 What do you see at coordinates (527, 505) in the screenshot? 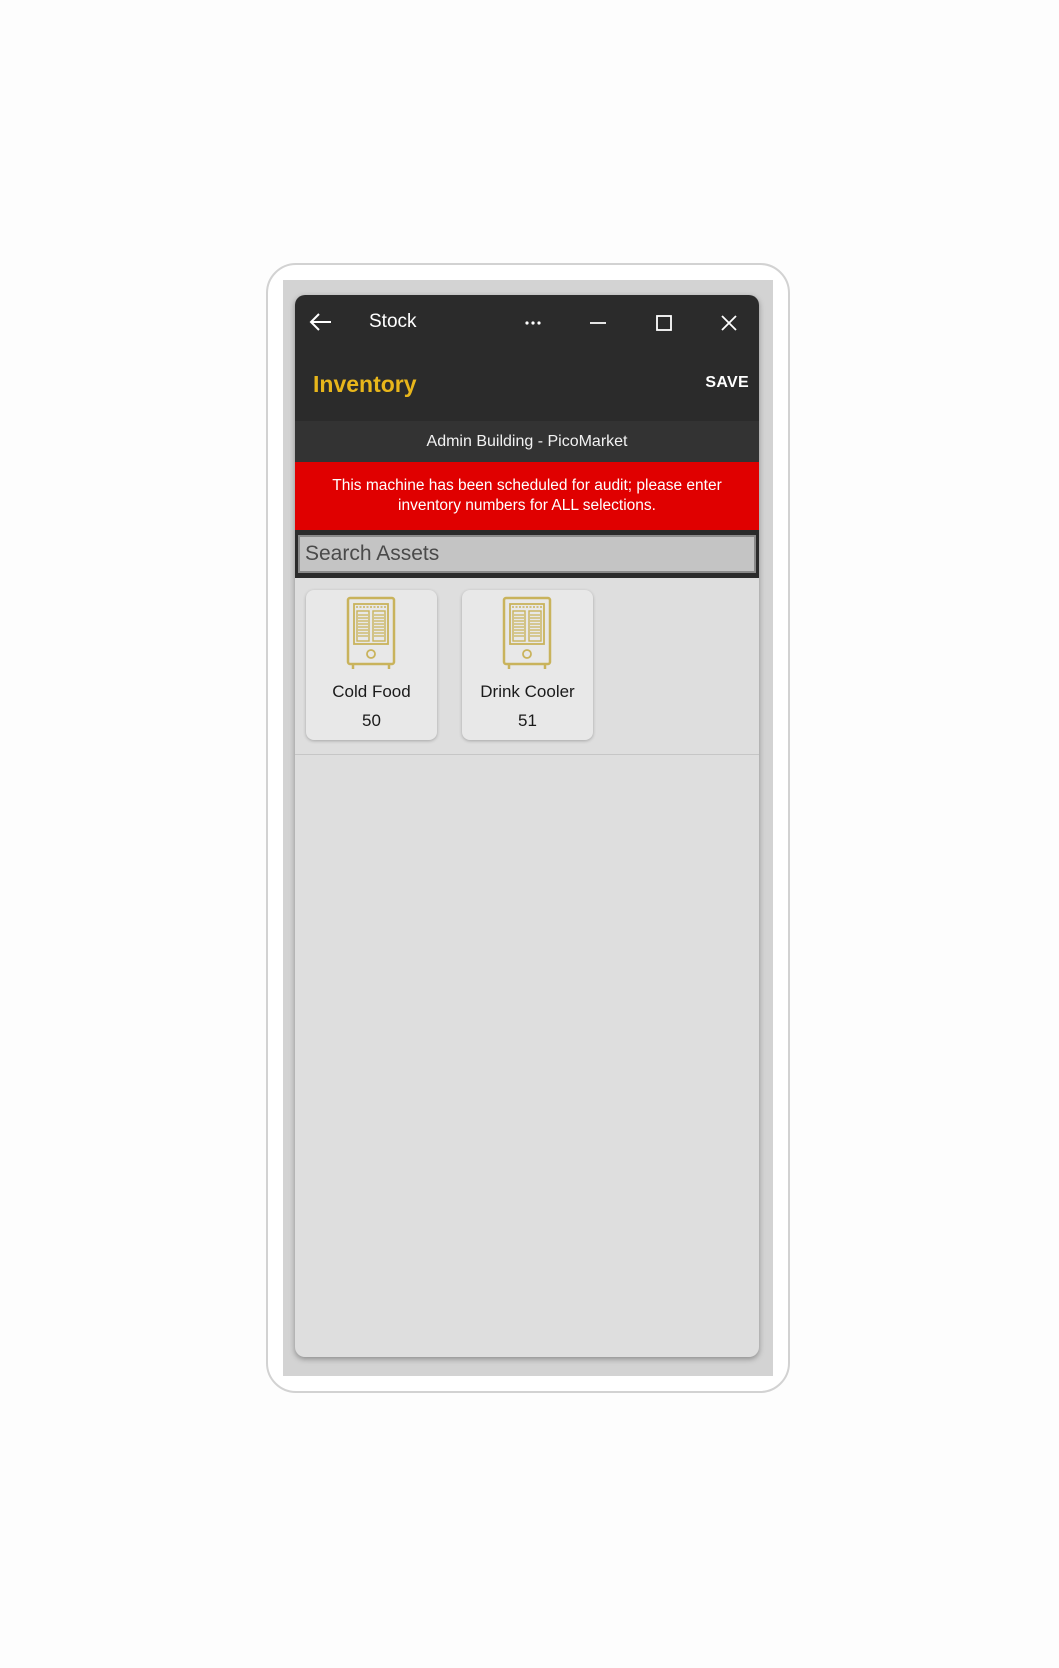
I see `audit-warning-line-2: inventory numbers for ALL selections.` at bounding box center [527, 505].